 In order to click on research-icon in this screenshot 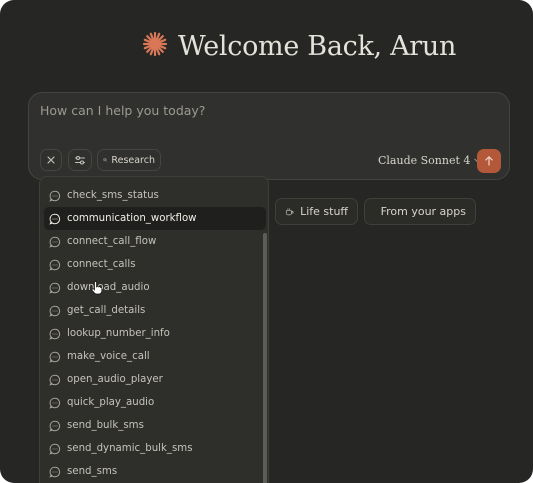, I will do `click(105, 160)`.